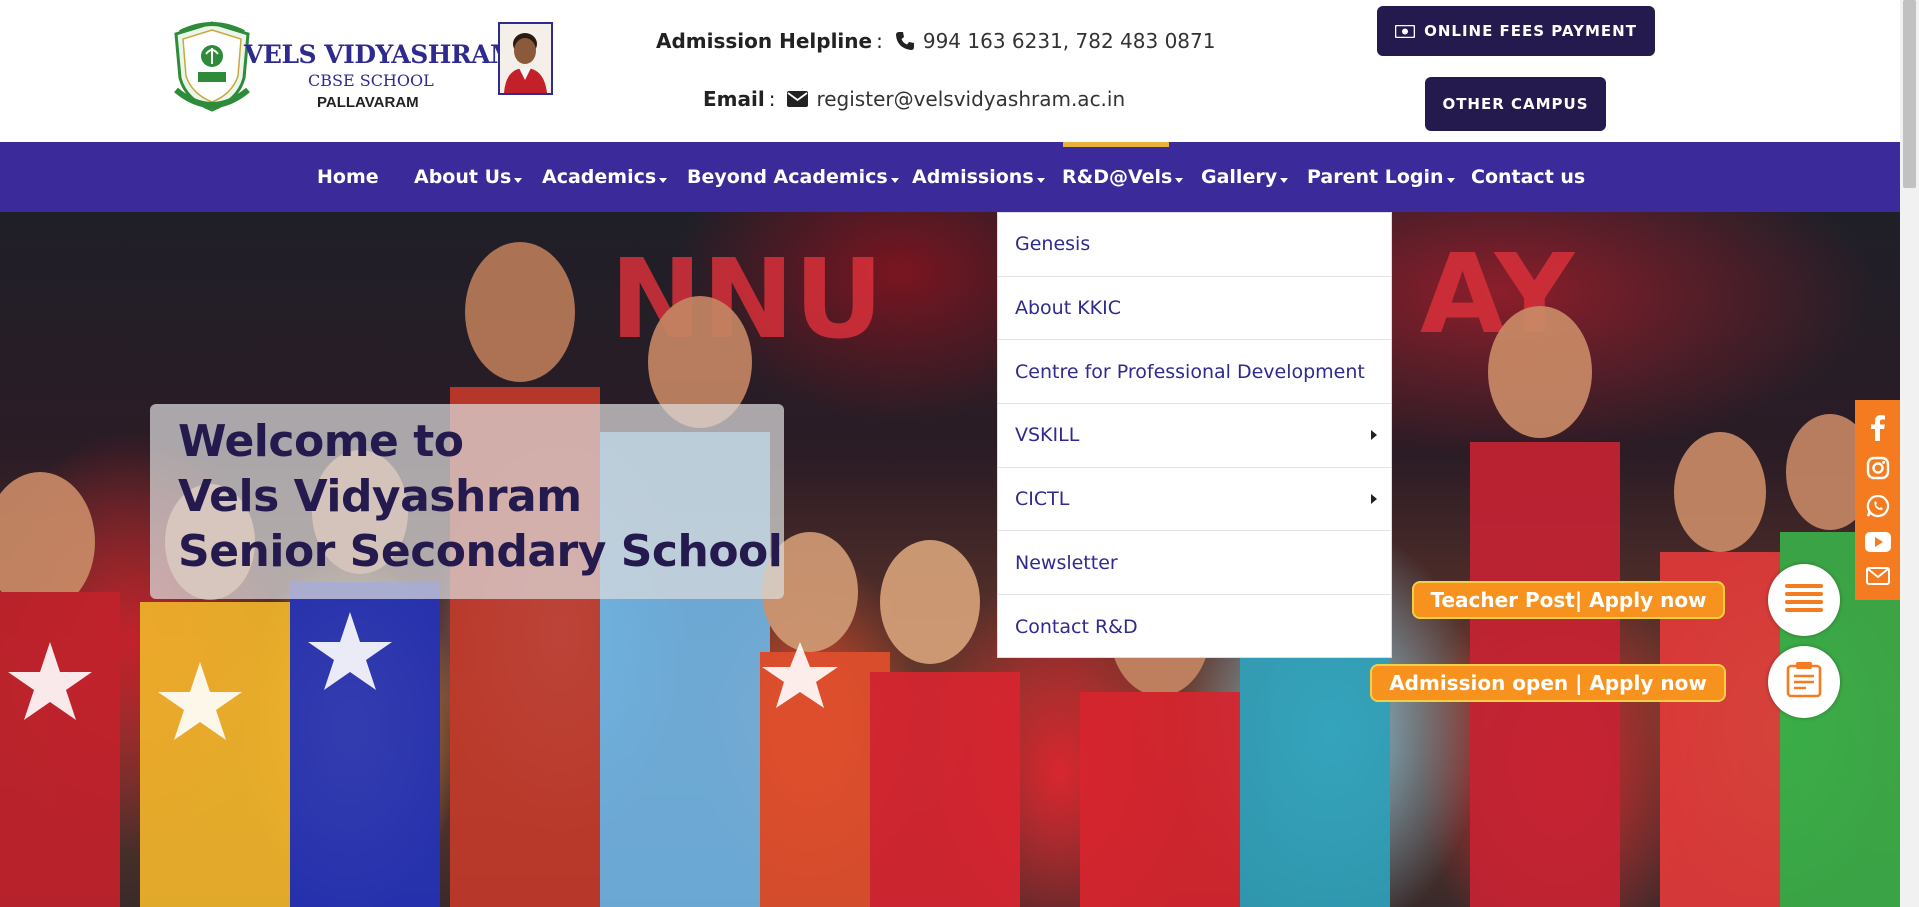 This screenshot has height=907, width=1919. What do you see at coordinates (1877, 542) in the screenshot?
I see `youtube-icon` at bounding box center [1877, 542].